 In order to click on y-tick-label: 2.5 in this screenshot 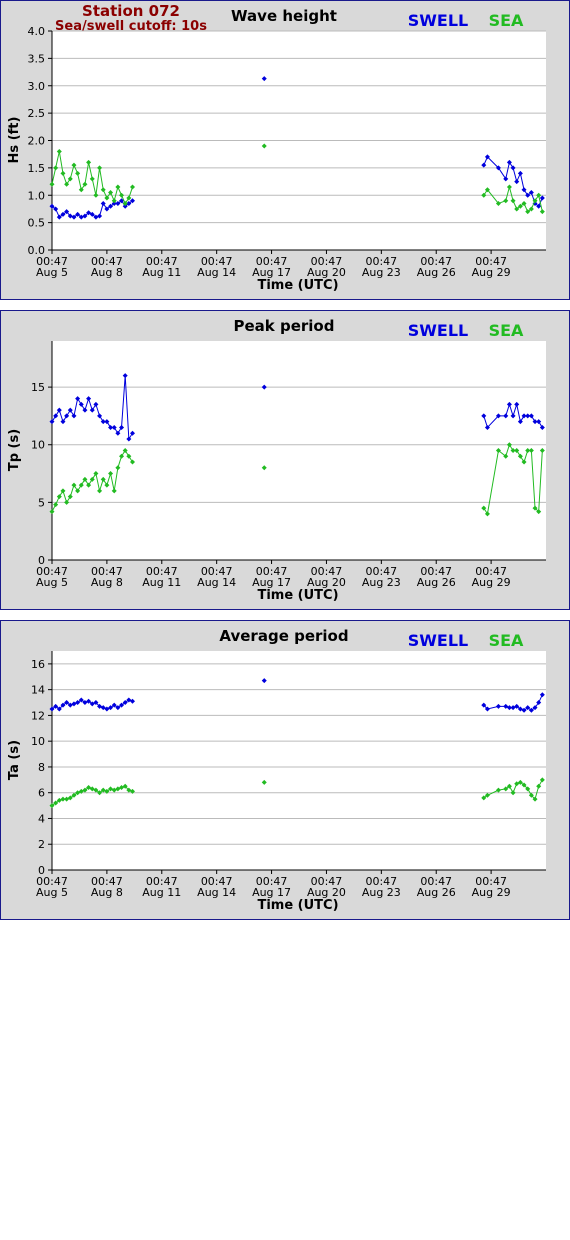, I will do `click(37, 113)`.